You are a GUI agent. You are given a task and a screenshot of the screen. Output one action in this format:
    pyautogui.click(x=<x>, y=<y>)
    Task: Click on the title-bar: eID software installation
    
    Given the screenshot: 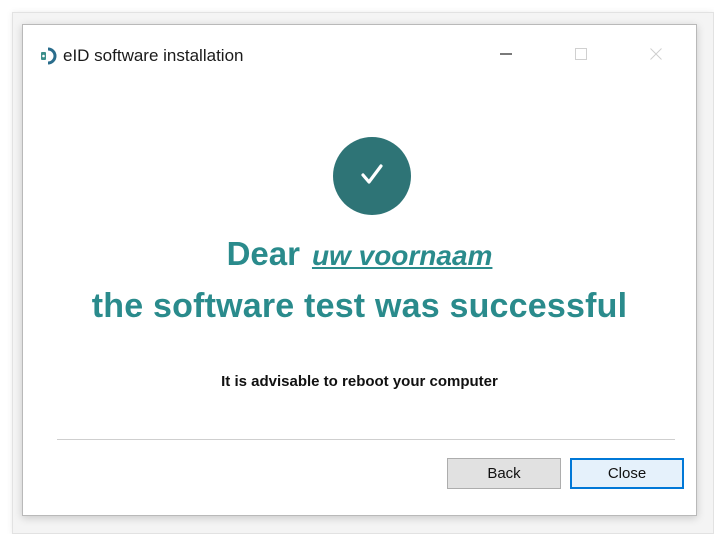 What is the action you would take?
    pyautogui.click(x=359, y=56)
    